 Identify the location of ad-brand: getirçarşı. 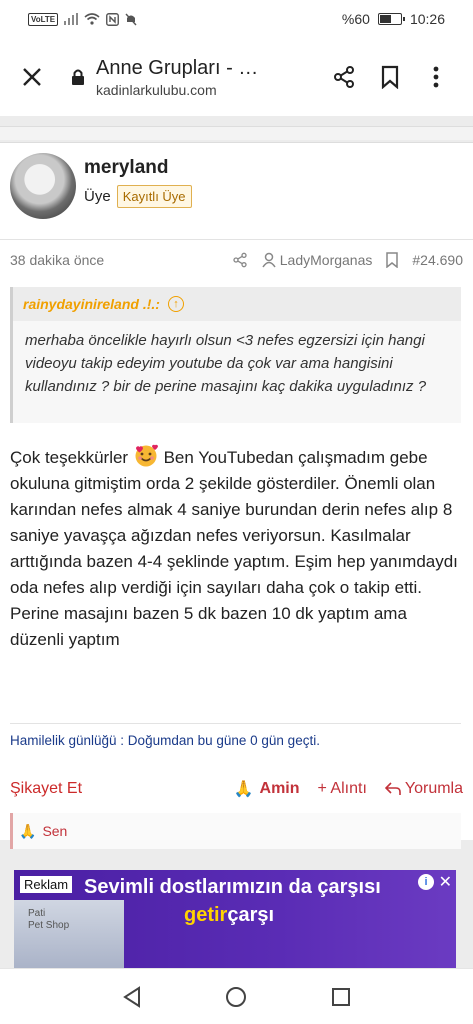
(229, 915).